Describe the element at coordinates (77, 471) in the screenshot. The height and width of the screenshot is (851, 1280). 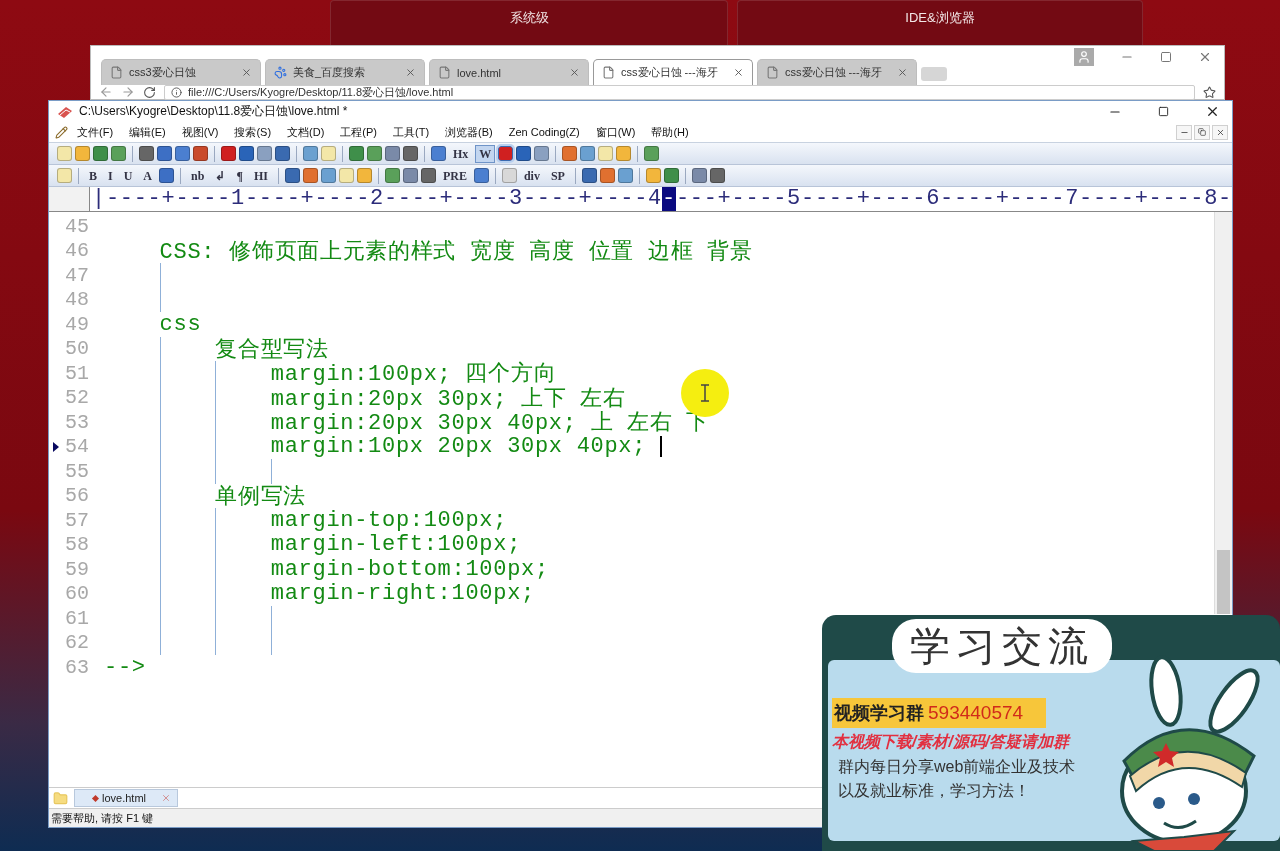
I see `line-number: 55` at that location.